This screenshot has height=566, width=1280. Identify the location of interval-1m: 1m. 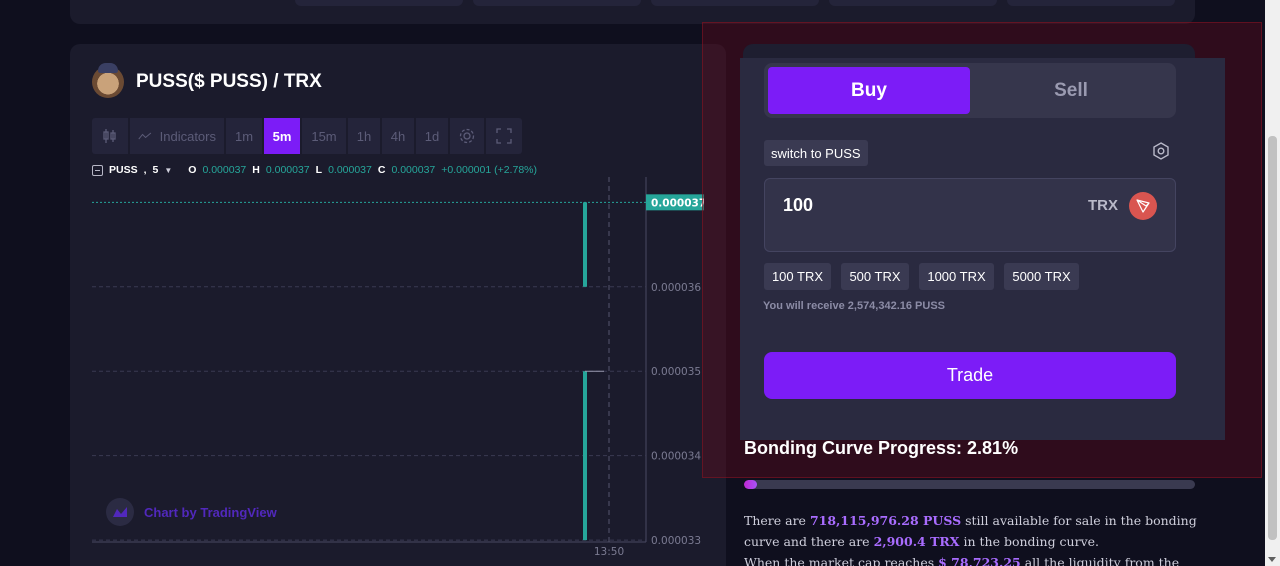
(244, 136).